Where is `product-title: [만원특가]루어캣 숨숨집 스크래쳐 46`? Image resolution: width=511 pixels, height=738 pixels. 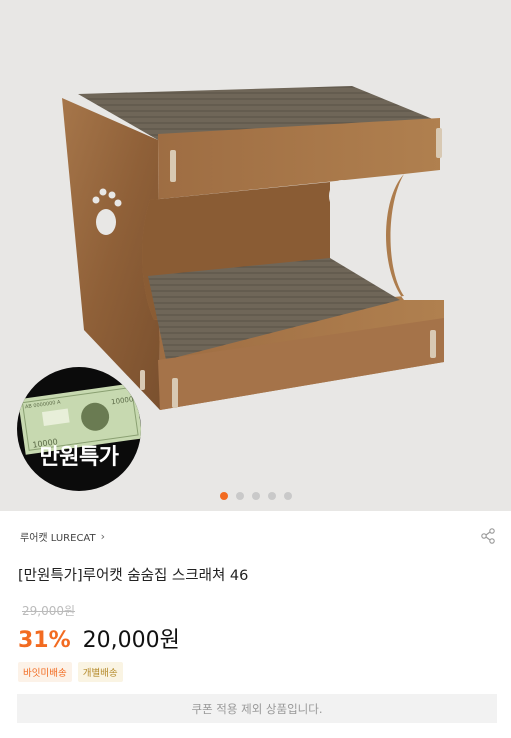 product-title: [만원특가]루어캣 숨숨집 스크래쳐 46 is located at coordinates (133, 576).